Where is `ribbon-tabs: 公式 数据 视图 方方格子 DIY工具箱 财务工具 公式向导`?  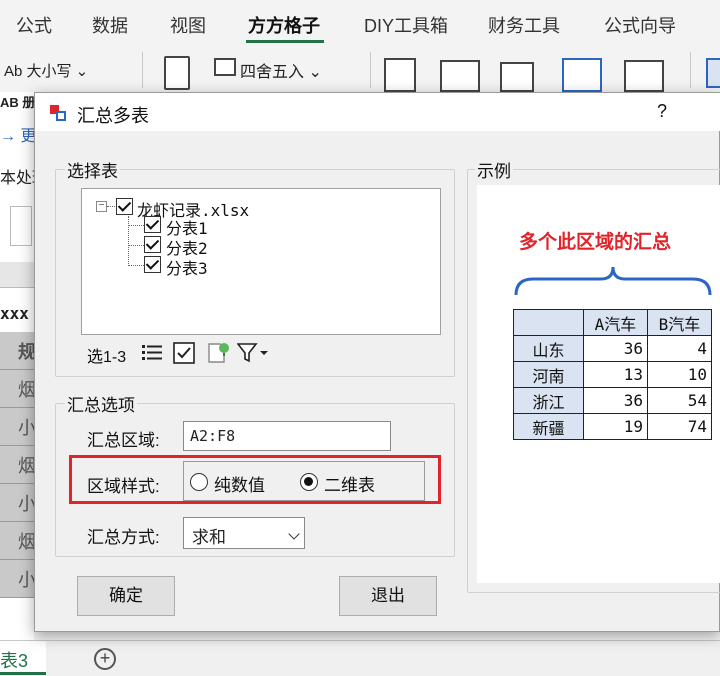
ribbon-tabs: 公式 数据 视图 方方格子 DIY工具箱 财务工具 公式向导 is located at coordinates (360, 24).